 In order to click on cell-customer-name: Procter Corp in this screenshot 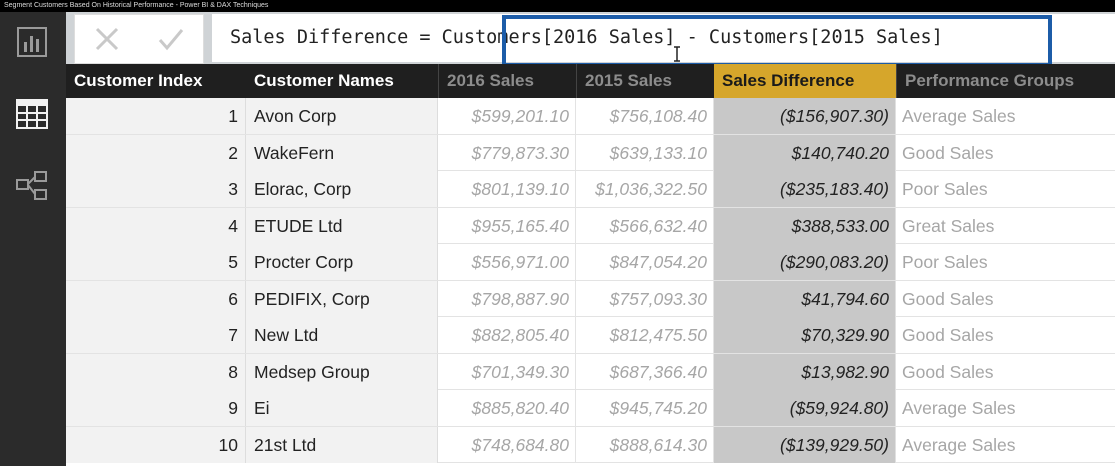, I will do `click(342, 262)`.